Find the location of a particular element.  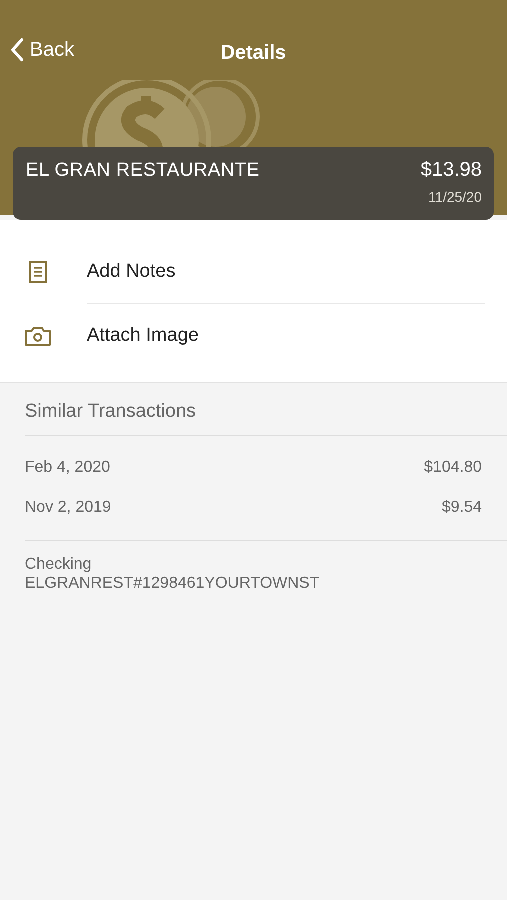

page-title: Details is located at coordinates (253, 53).